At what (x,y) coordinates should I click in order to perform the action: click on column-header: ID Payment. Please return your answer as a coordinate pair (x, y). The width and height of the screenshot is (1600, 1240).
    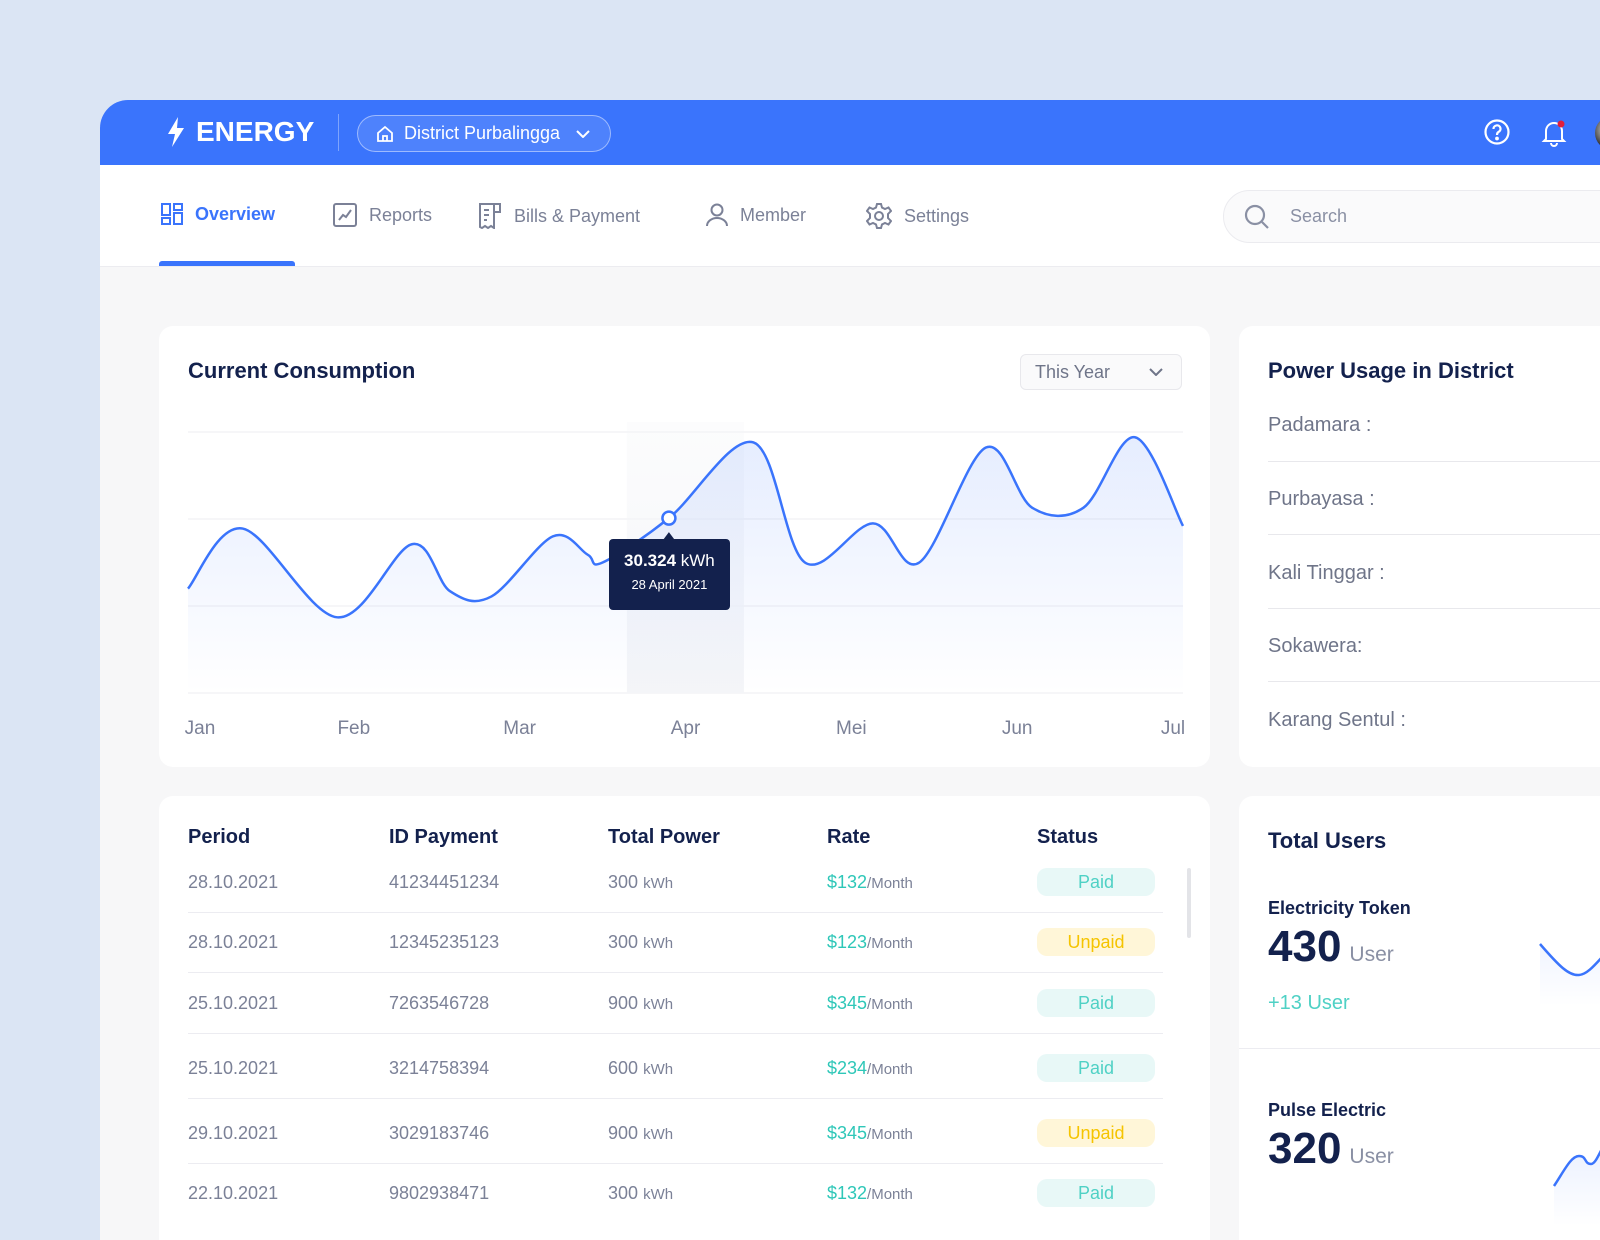
    Looking at the image, I should click on (443, 837).